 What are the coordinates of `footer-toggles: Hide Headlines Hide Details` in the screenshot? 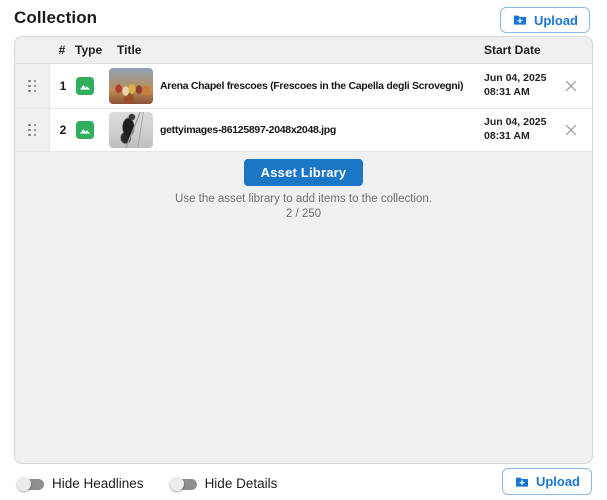 It's located at (147, 483).